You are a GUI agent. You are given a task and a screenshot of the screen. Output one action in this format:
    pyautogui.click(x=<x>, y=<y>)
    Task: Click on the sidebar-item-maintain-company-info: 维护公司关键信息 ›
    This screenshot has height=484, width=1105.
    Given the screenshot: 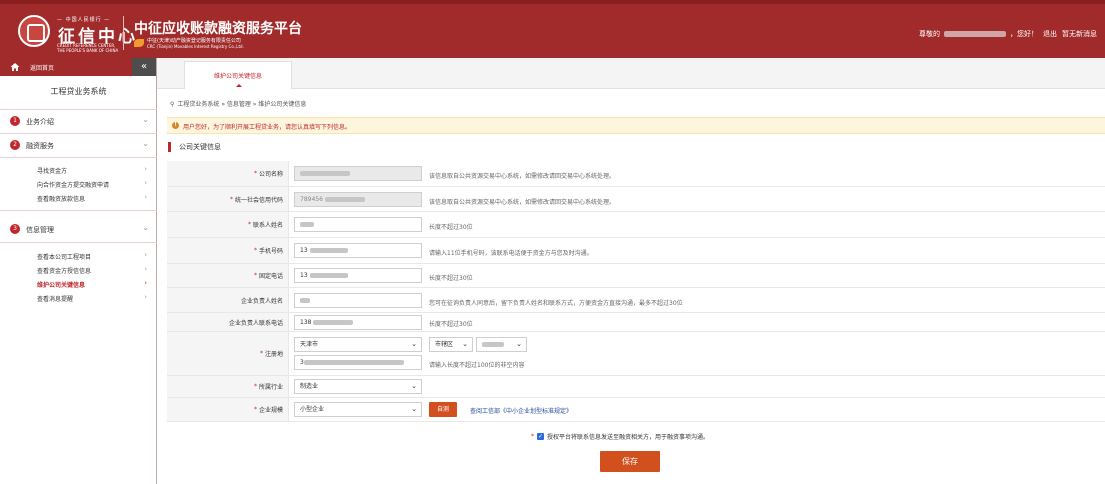 What is the action you would take?
    pyautogui.click(x=78, y=284)
    